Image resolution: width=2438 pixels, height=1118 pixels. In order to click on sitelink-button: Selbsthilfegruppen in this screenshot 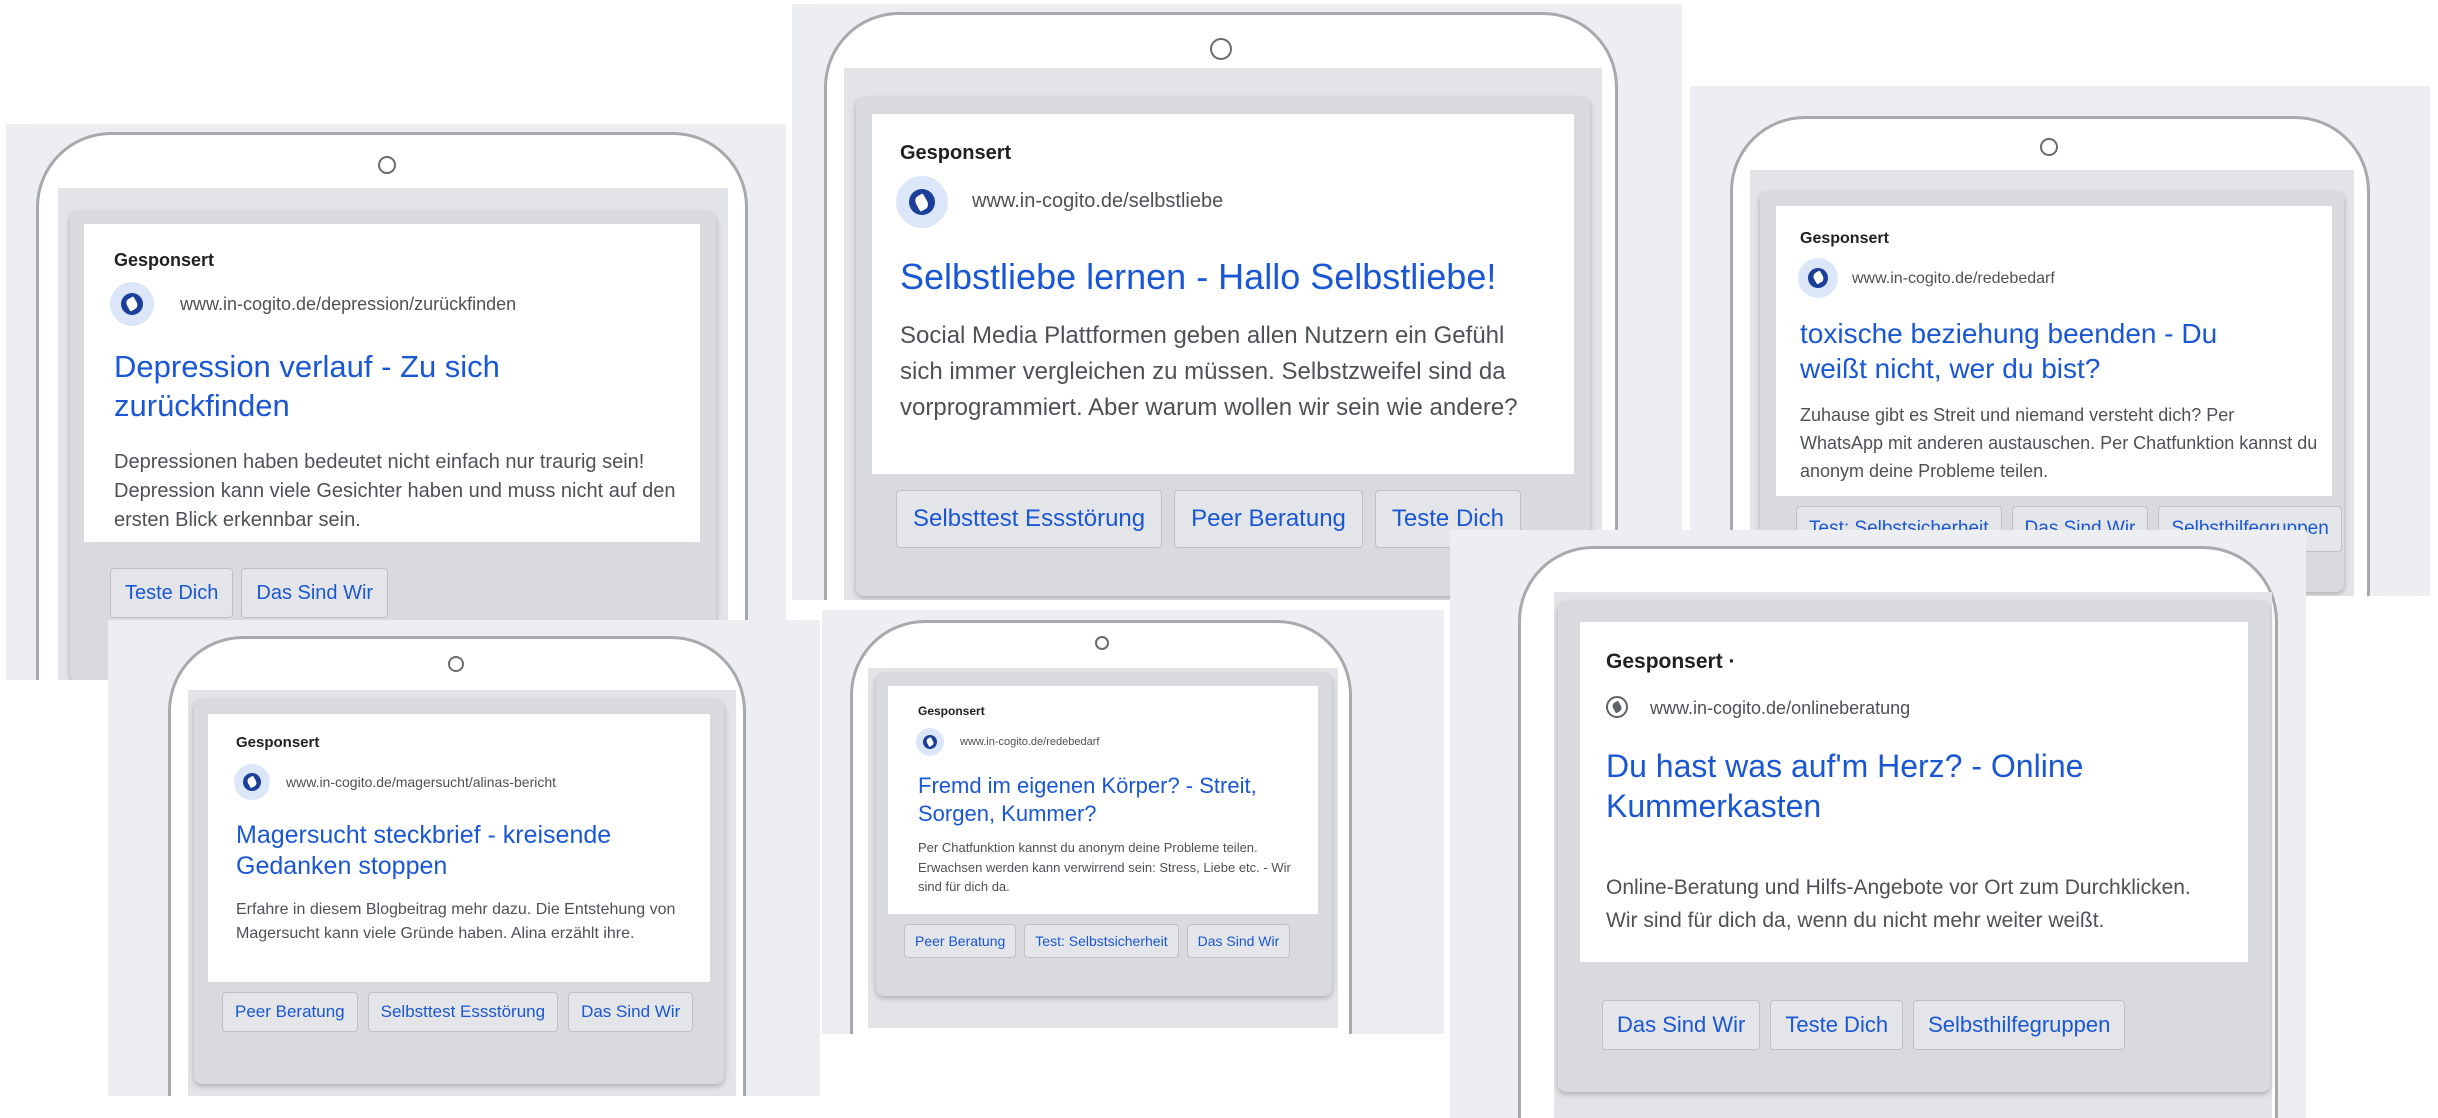, I will do `click(2019, 1025)`.